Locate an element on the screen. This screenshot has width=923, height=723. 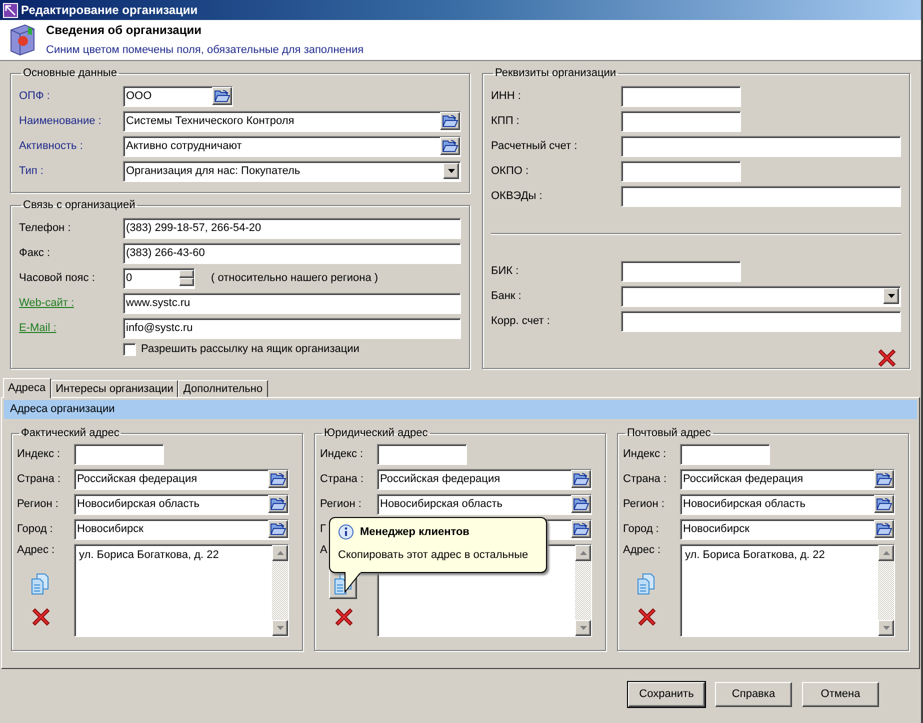
field-label: Корр. счет : is located at coordinates (520, 320).